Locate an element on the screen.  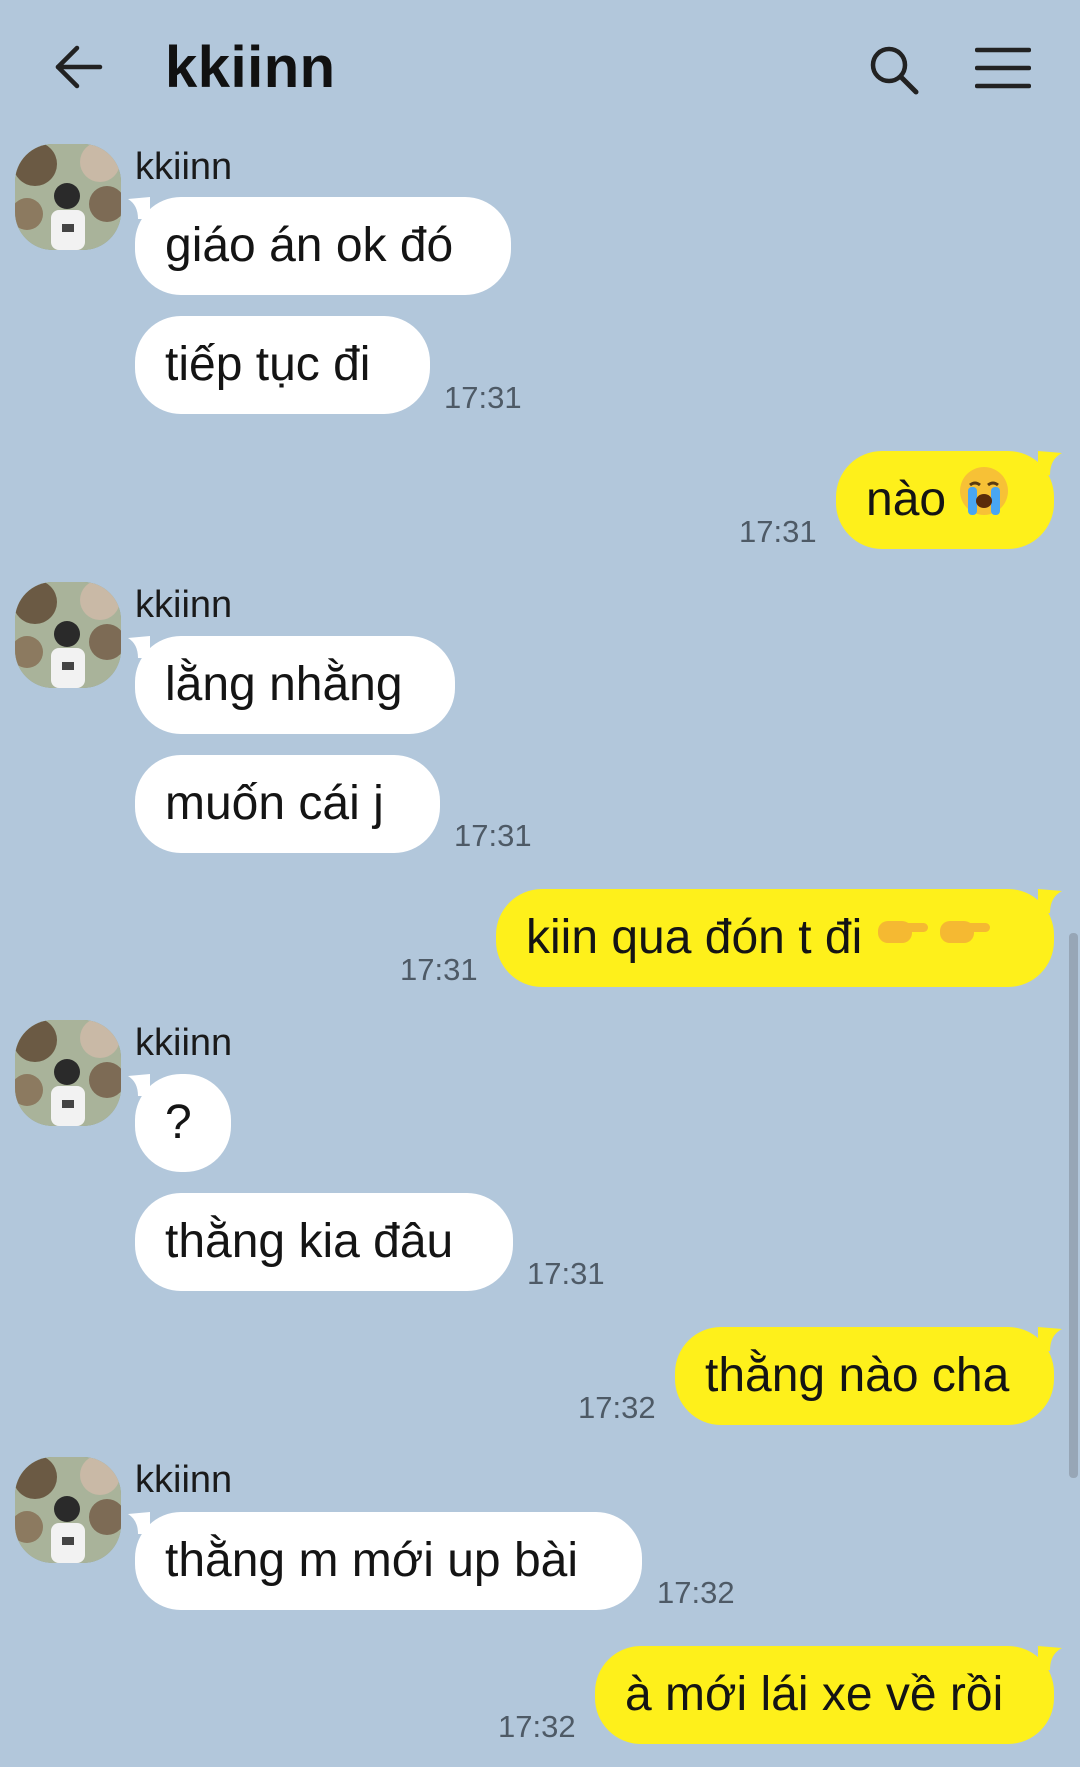
crying-face-icon is located at coordinates (984, 502).